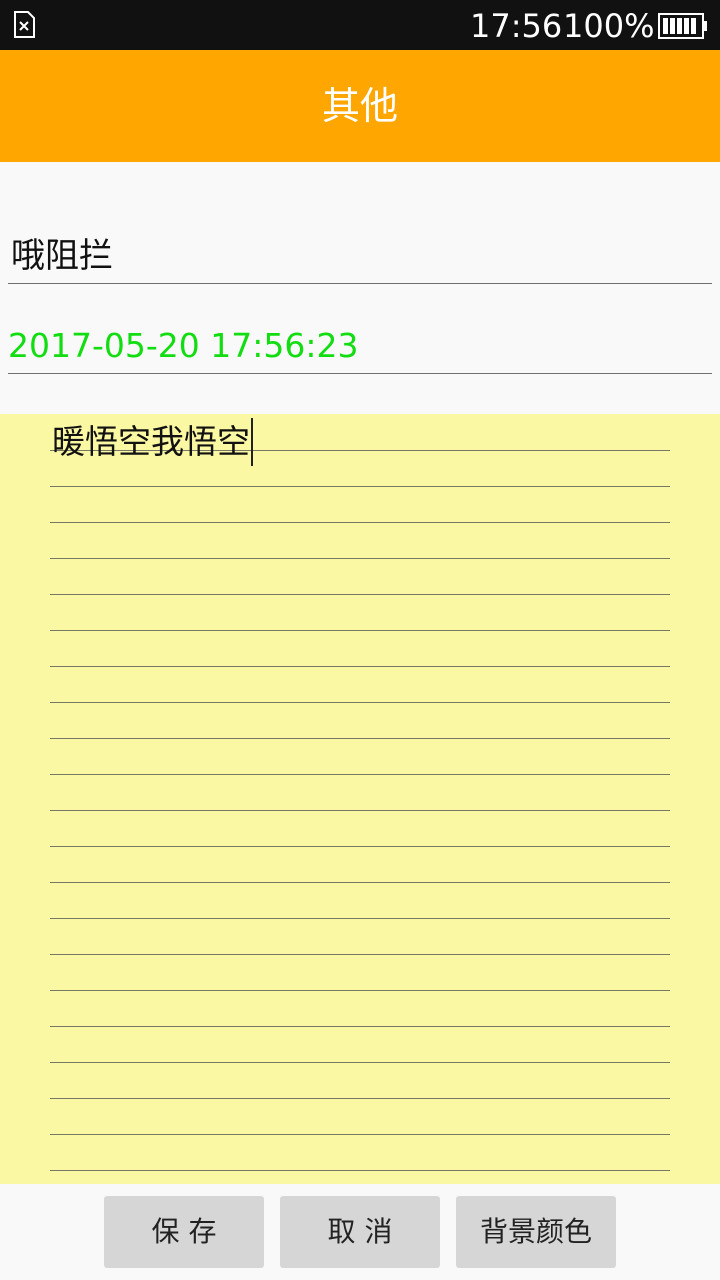 The image size is (720, 1280). Describe the element at coordinates (682, 26) in the screenshot. I see `battery-full-icon` at that location.